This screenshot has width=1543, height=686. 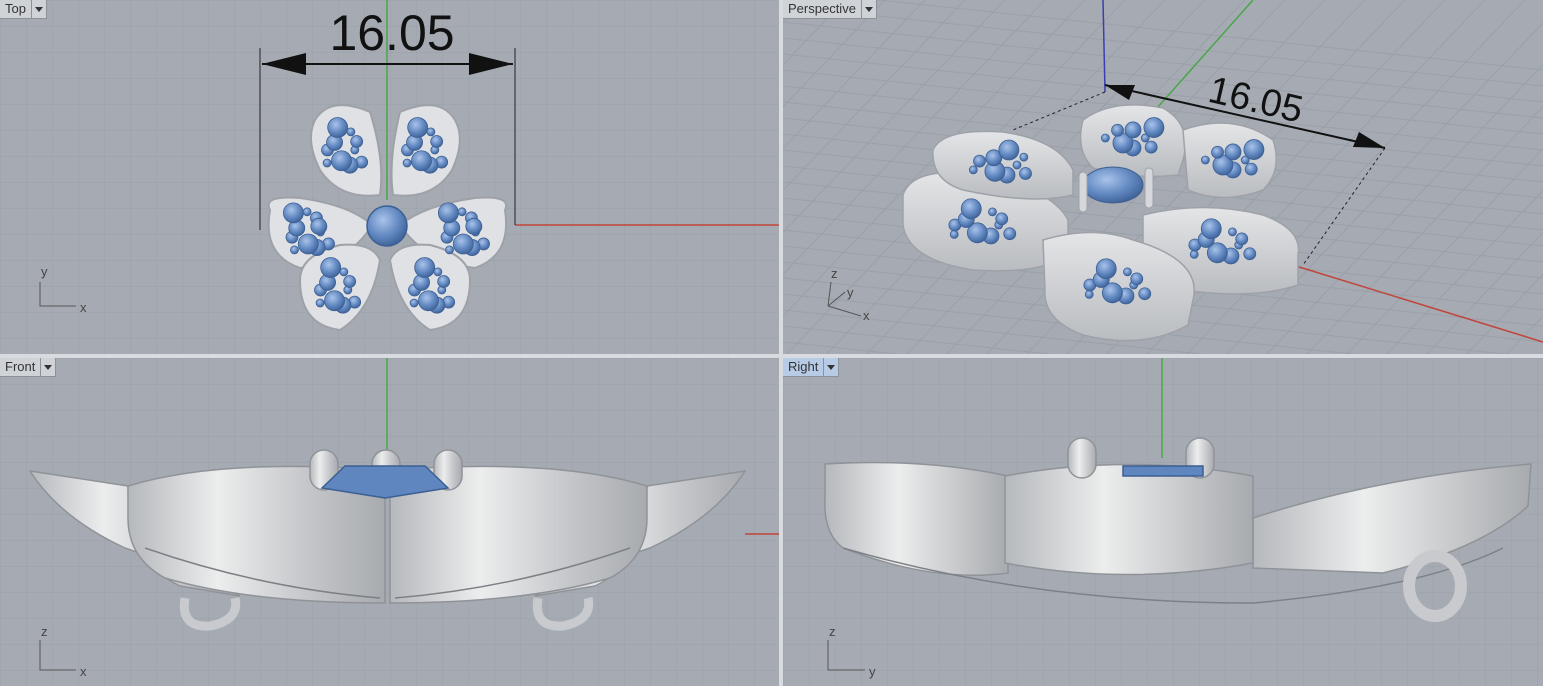 I want to click on viewport-label-top: Top, so click(x=15, y=8).